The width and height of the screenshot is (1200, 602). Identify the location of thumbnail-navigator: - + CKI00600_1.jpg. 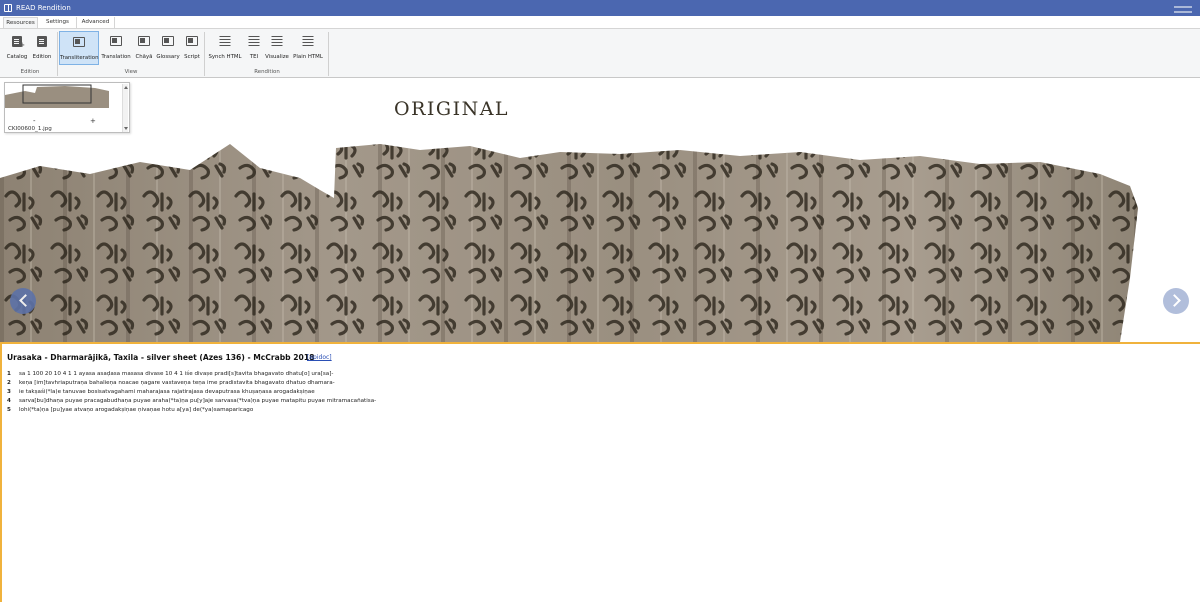
(67, 107).